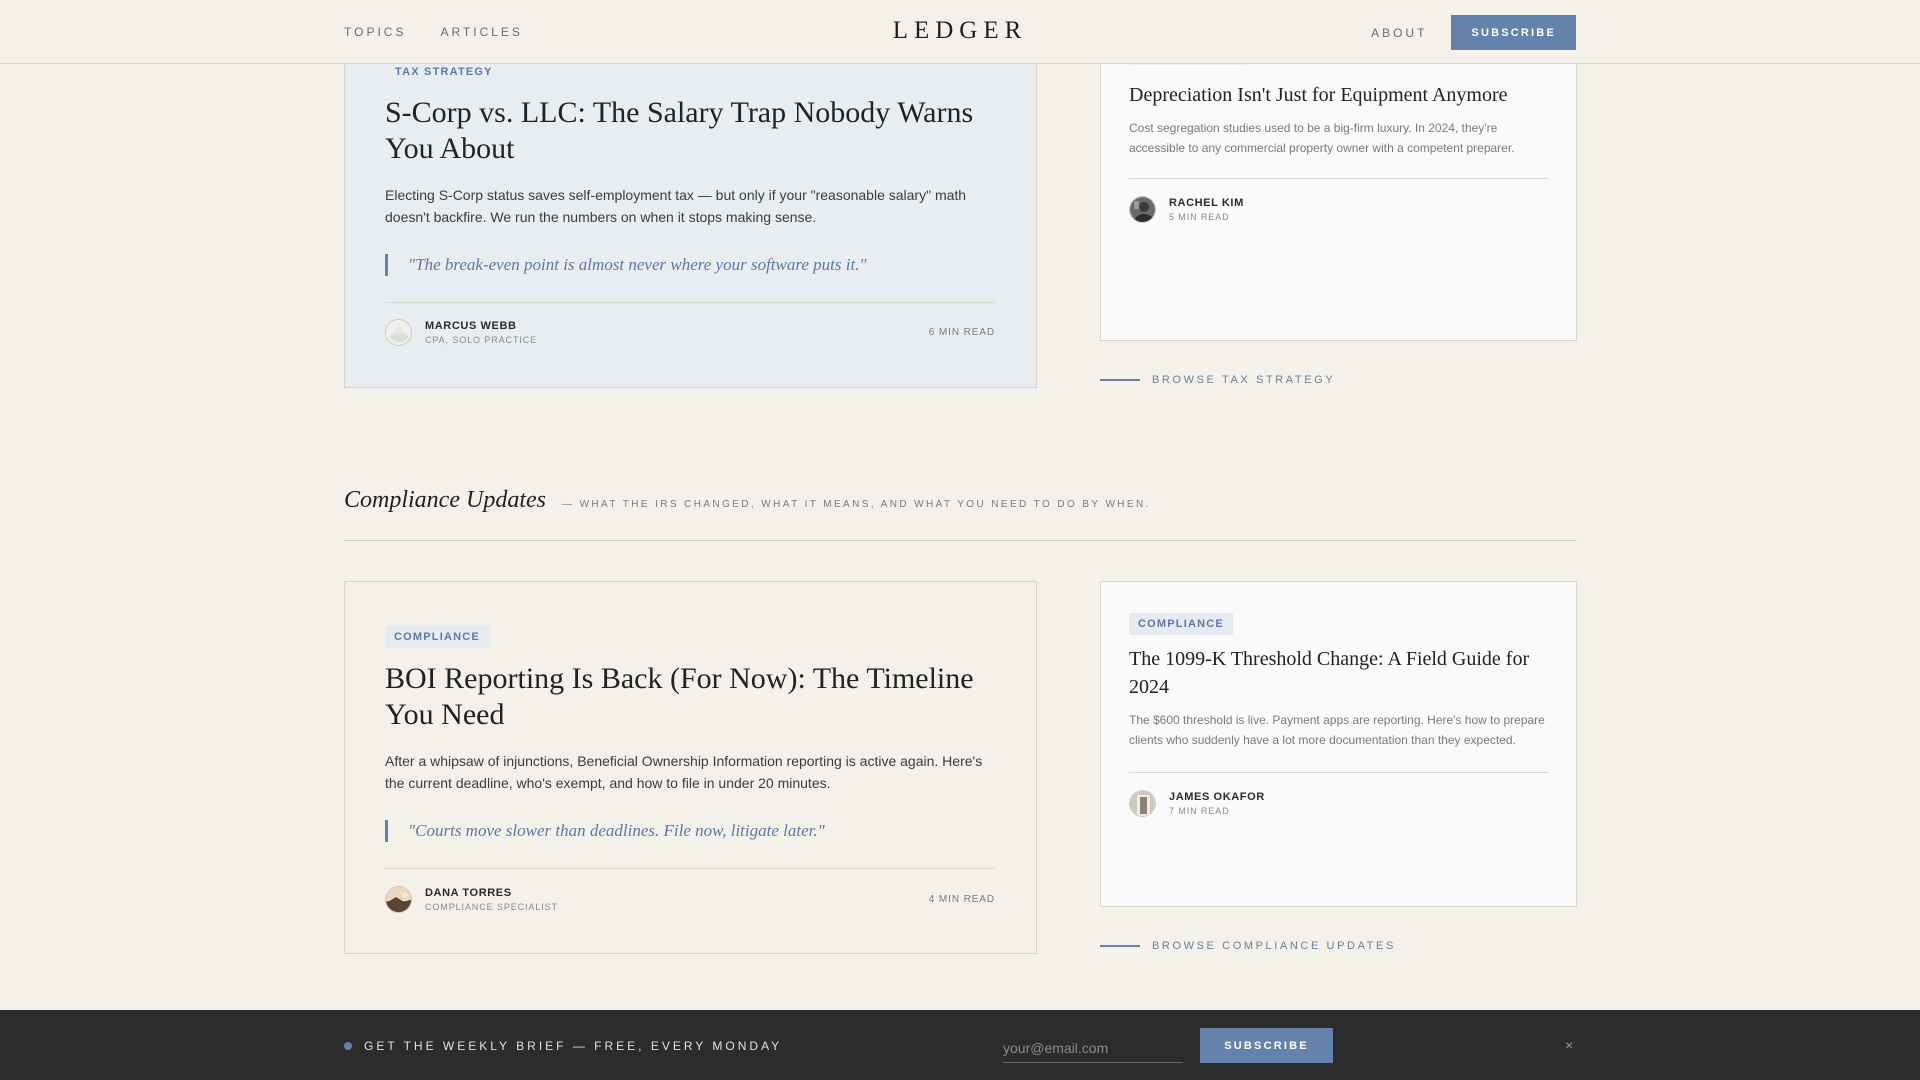  I want to click on secondary-nav: ABOUT SUBSCRIBE, so click(1473, 32).